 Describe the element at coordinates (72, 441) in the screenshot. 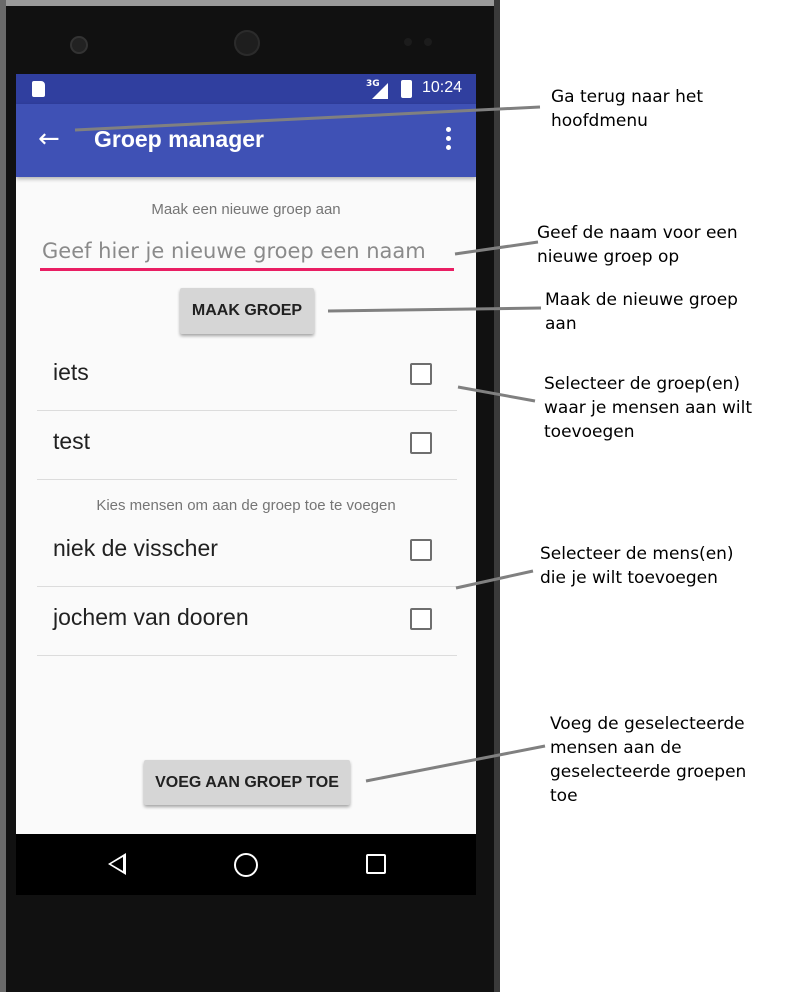

I see `group-label: test` at that location.